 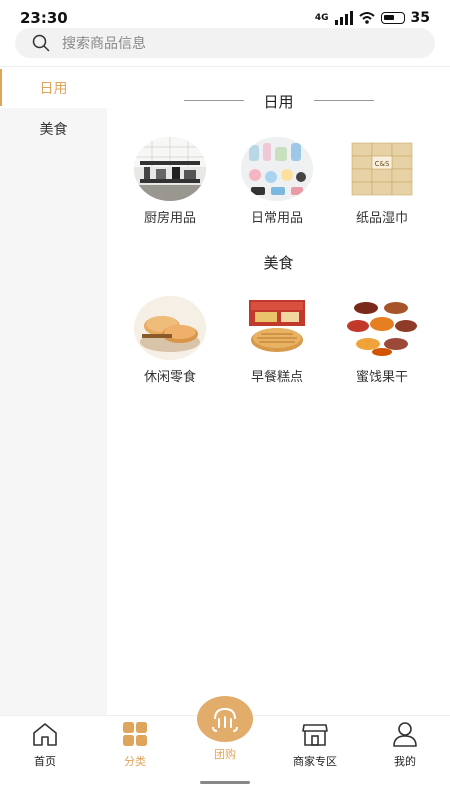 I want to click on sidebar-item-label: 美食, so click(x=53, y=129).